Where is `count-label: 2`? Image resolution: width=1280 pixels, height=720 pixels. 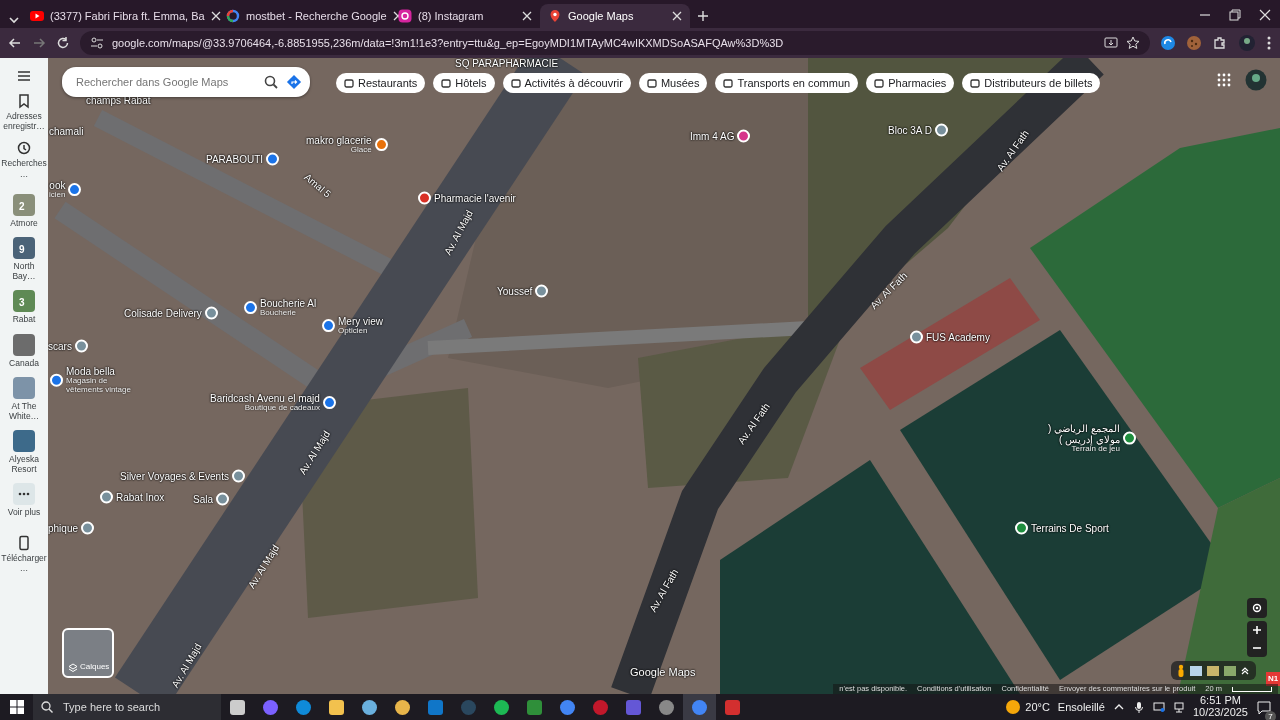 count-label: 2 is located at coordinates (22, 206).